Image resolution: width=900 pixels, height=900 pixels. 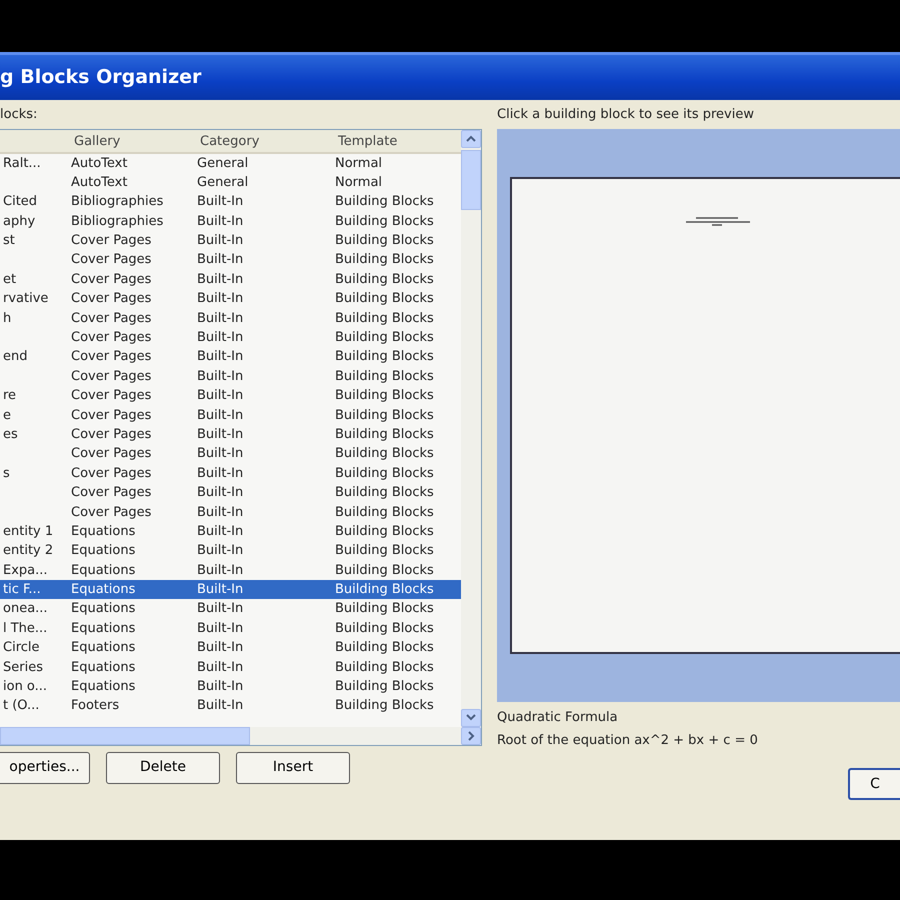 What do you see at coordinates (230, 570) in the screenshot?
I see `list-row: Expa... Equations Built-In Building Blocks` at bounding box center [230, 570].